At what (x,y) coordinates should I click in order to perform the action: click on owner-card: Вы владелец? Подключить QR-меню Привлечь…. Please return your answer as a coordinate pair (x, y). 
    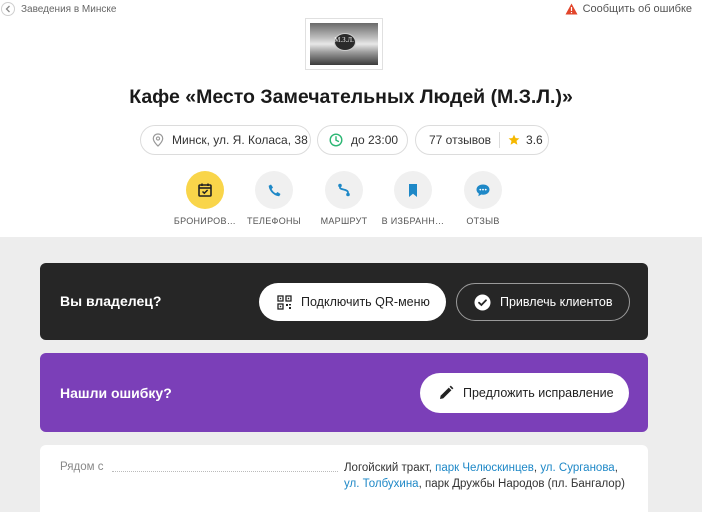
    Looking at the image, I should click on (344, 301).